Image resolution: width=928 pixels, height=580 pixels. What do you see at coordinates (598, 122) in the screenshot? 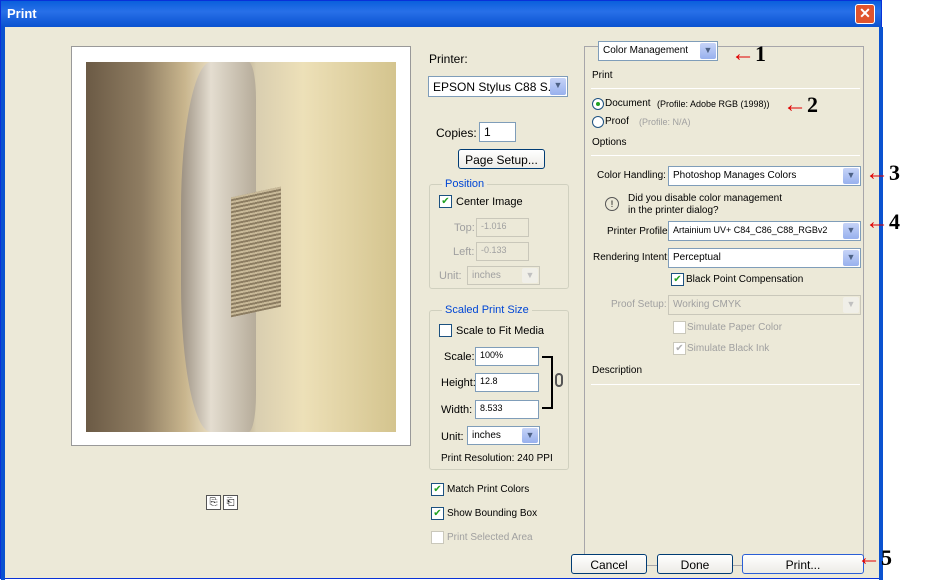
I see `proof-radio` at bounding box center [598, 122].